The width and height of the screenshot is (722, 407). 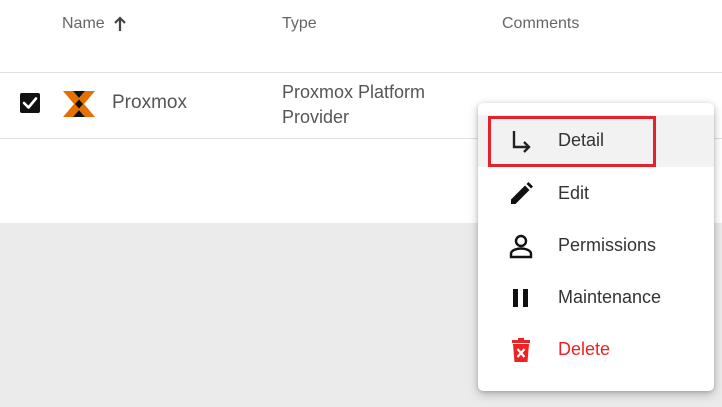 I want to click on detail-highlight-box, so click(x=572, y=141).